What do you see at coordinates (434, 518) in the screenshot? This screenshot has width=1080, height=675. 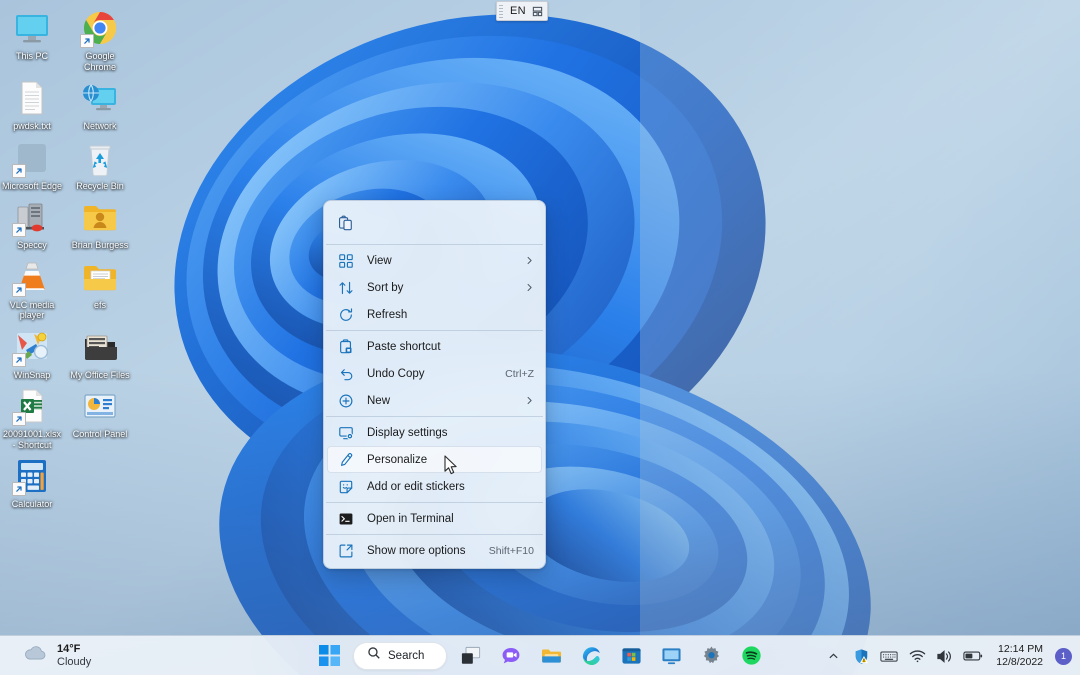 I see `menu-item-open-in-terminal: Open in Terminal` at bounding box center [434, 518].